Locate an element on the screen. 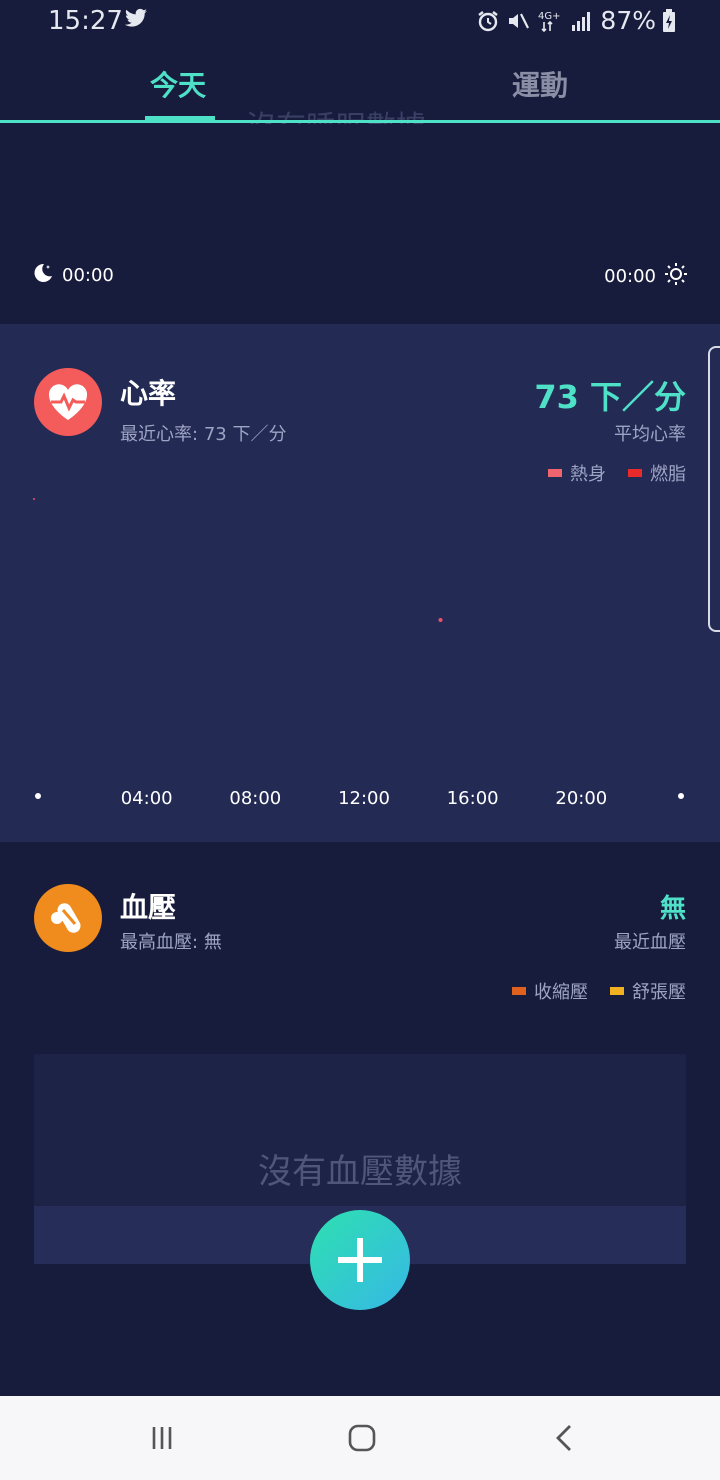 This screenshot has width=720, height=1480. back-icon is located at coordinates (563, 1438).